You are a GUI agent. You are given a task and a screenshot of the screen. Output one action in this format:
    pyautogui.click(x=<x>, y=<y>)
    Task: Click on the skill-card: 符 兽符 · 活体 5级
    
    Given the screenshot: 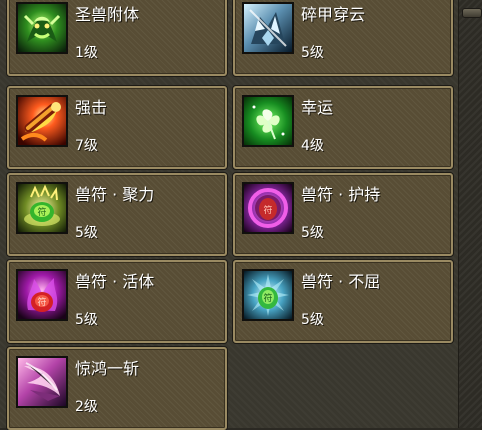 What is the action you would take?
    pyautogui.click(x=117, y=301)
    